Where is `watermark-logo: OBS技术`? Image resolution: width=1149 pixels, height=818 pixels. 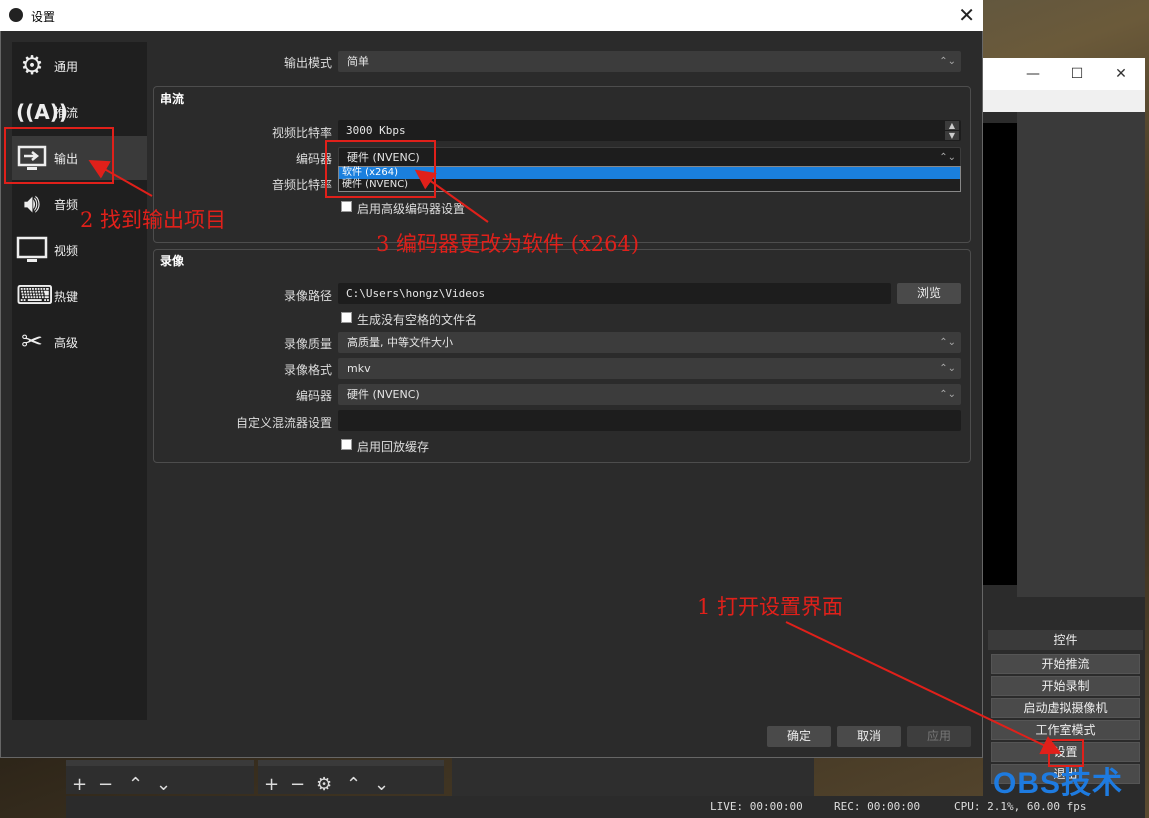 watermark-logo: OBS技术 is located at coordinates (1058, 783).